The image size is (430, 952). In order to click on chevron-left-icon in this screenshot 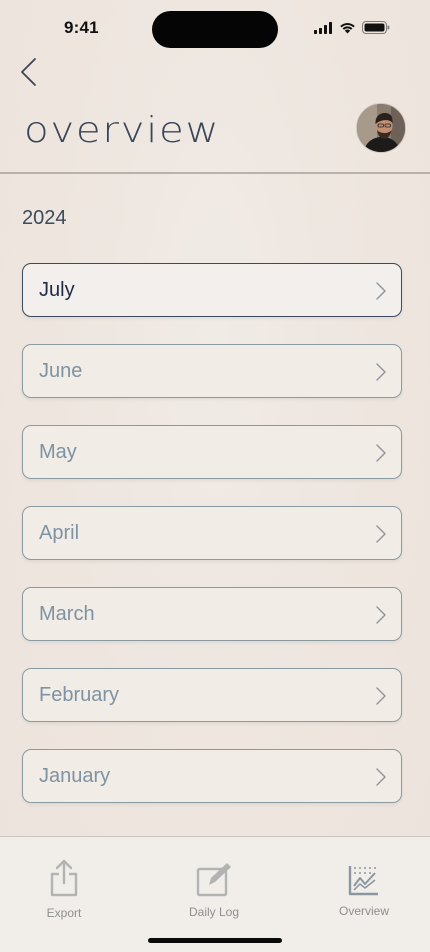, I will do `click(28, 72)`.